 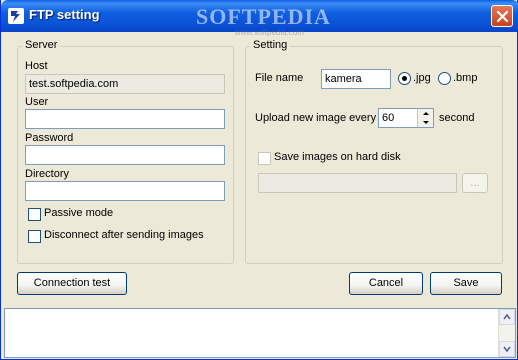 I want to click on title-bar: FTP setting SOFTPEDIA www.softpedia.com, so click(x=259, y=18).